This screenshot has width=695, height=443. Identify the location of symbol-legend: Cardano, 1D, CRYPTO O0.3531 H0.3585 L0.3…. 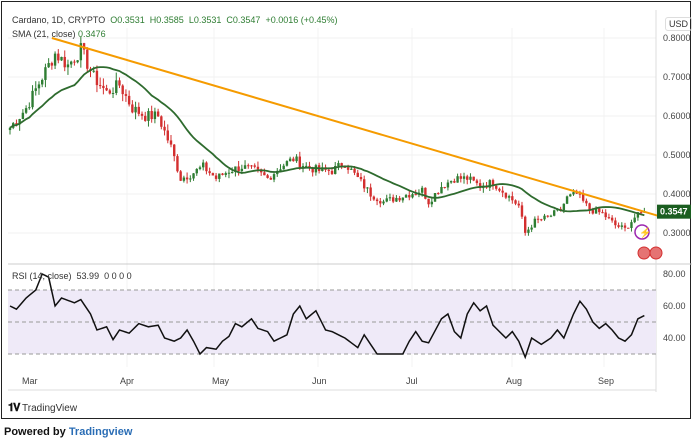
(175, 20).